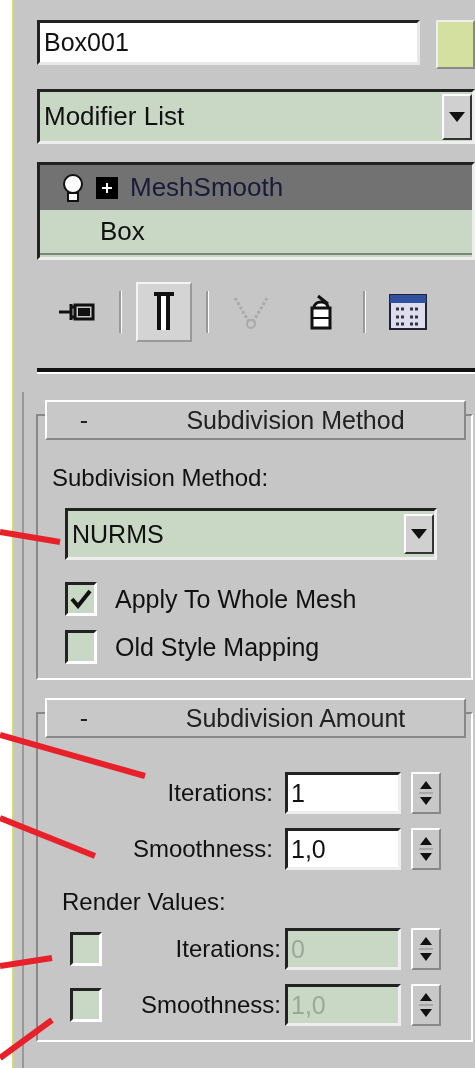 Image resolution: width=475 pixels, height=1068 pixels. I want to click on grid-icon, so click(408, 312).